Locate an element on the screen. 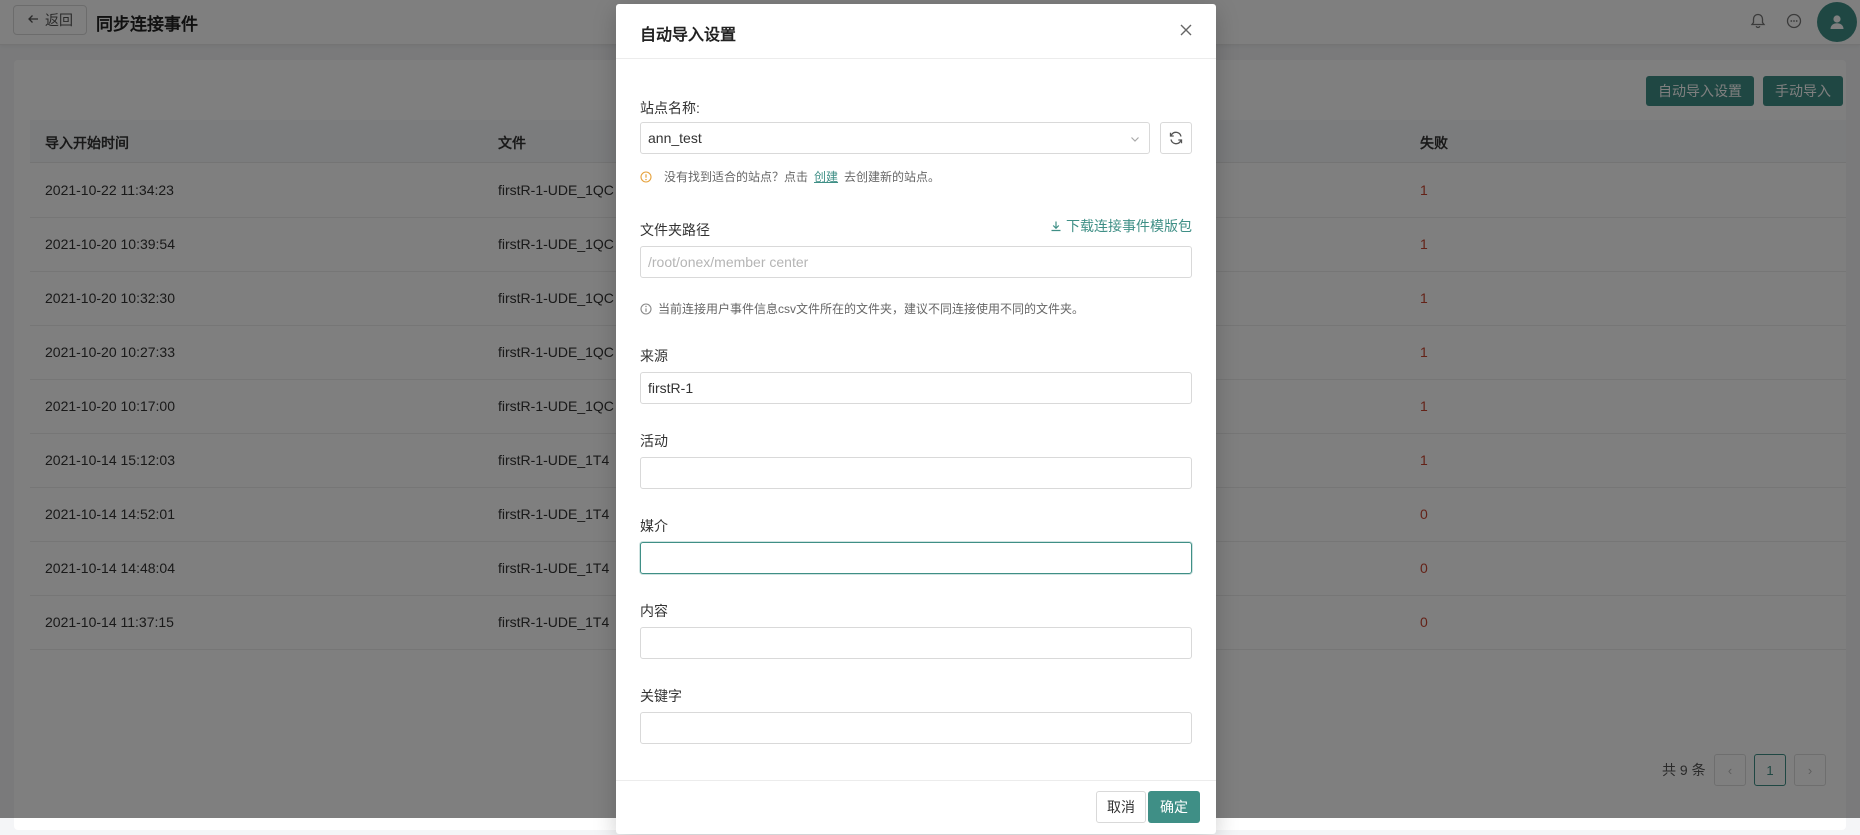 The image size is (1860, 835). refresh-icon is located at coordinates (1176, 138).